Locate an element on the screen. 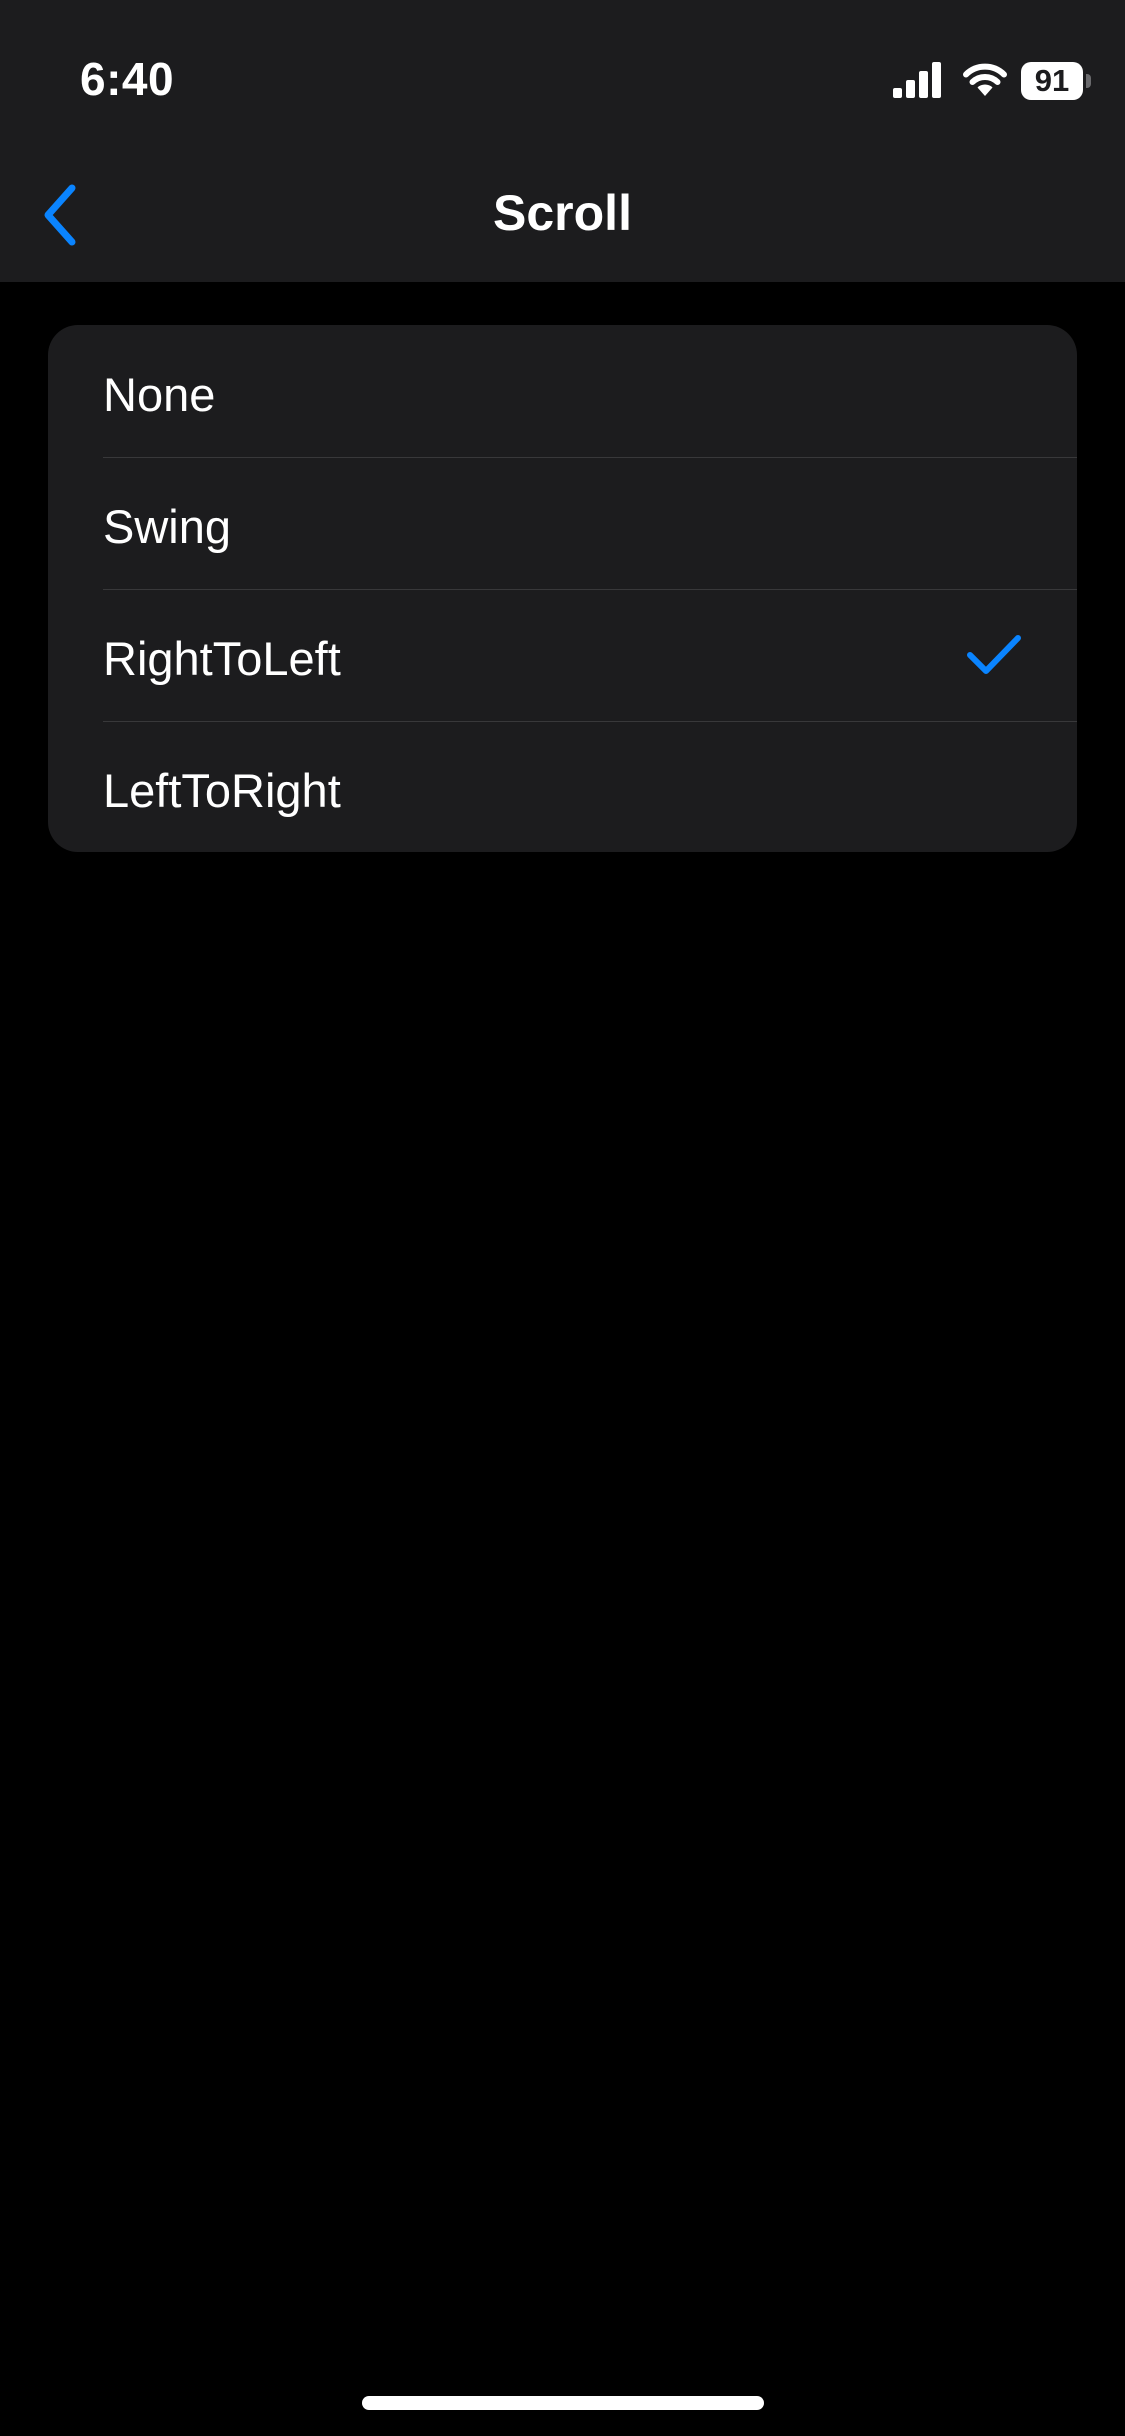  option-swing: Swing is located at coordinates (562, 523).